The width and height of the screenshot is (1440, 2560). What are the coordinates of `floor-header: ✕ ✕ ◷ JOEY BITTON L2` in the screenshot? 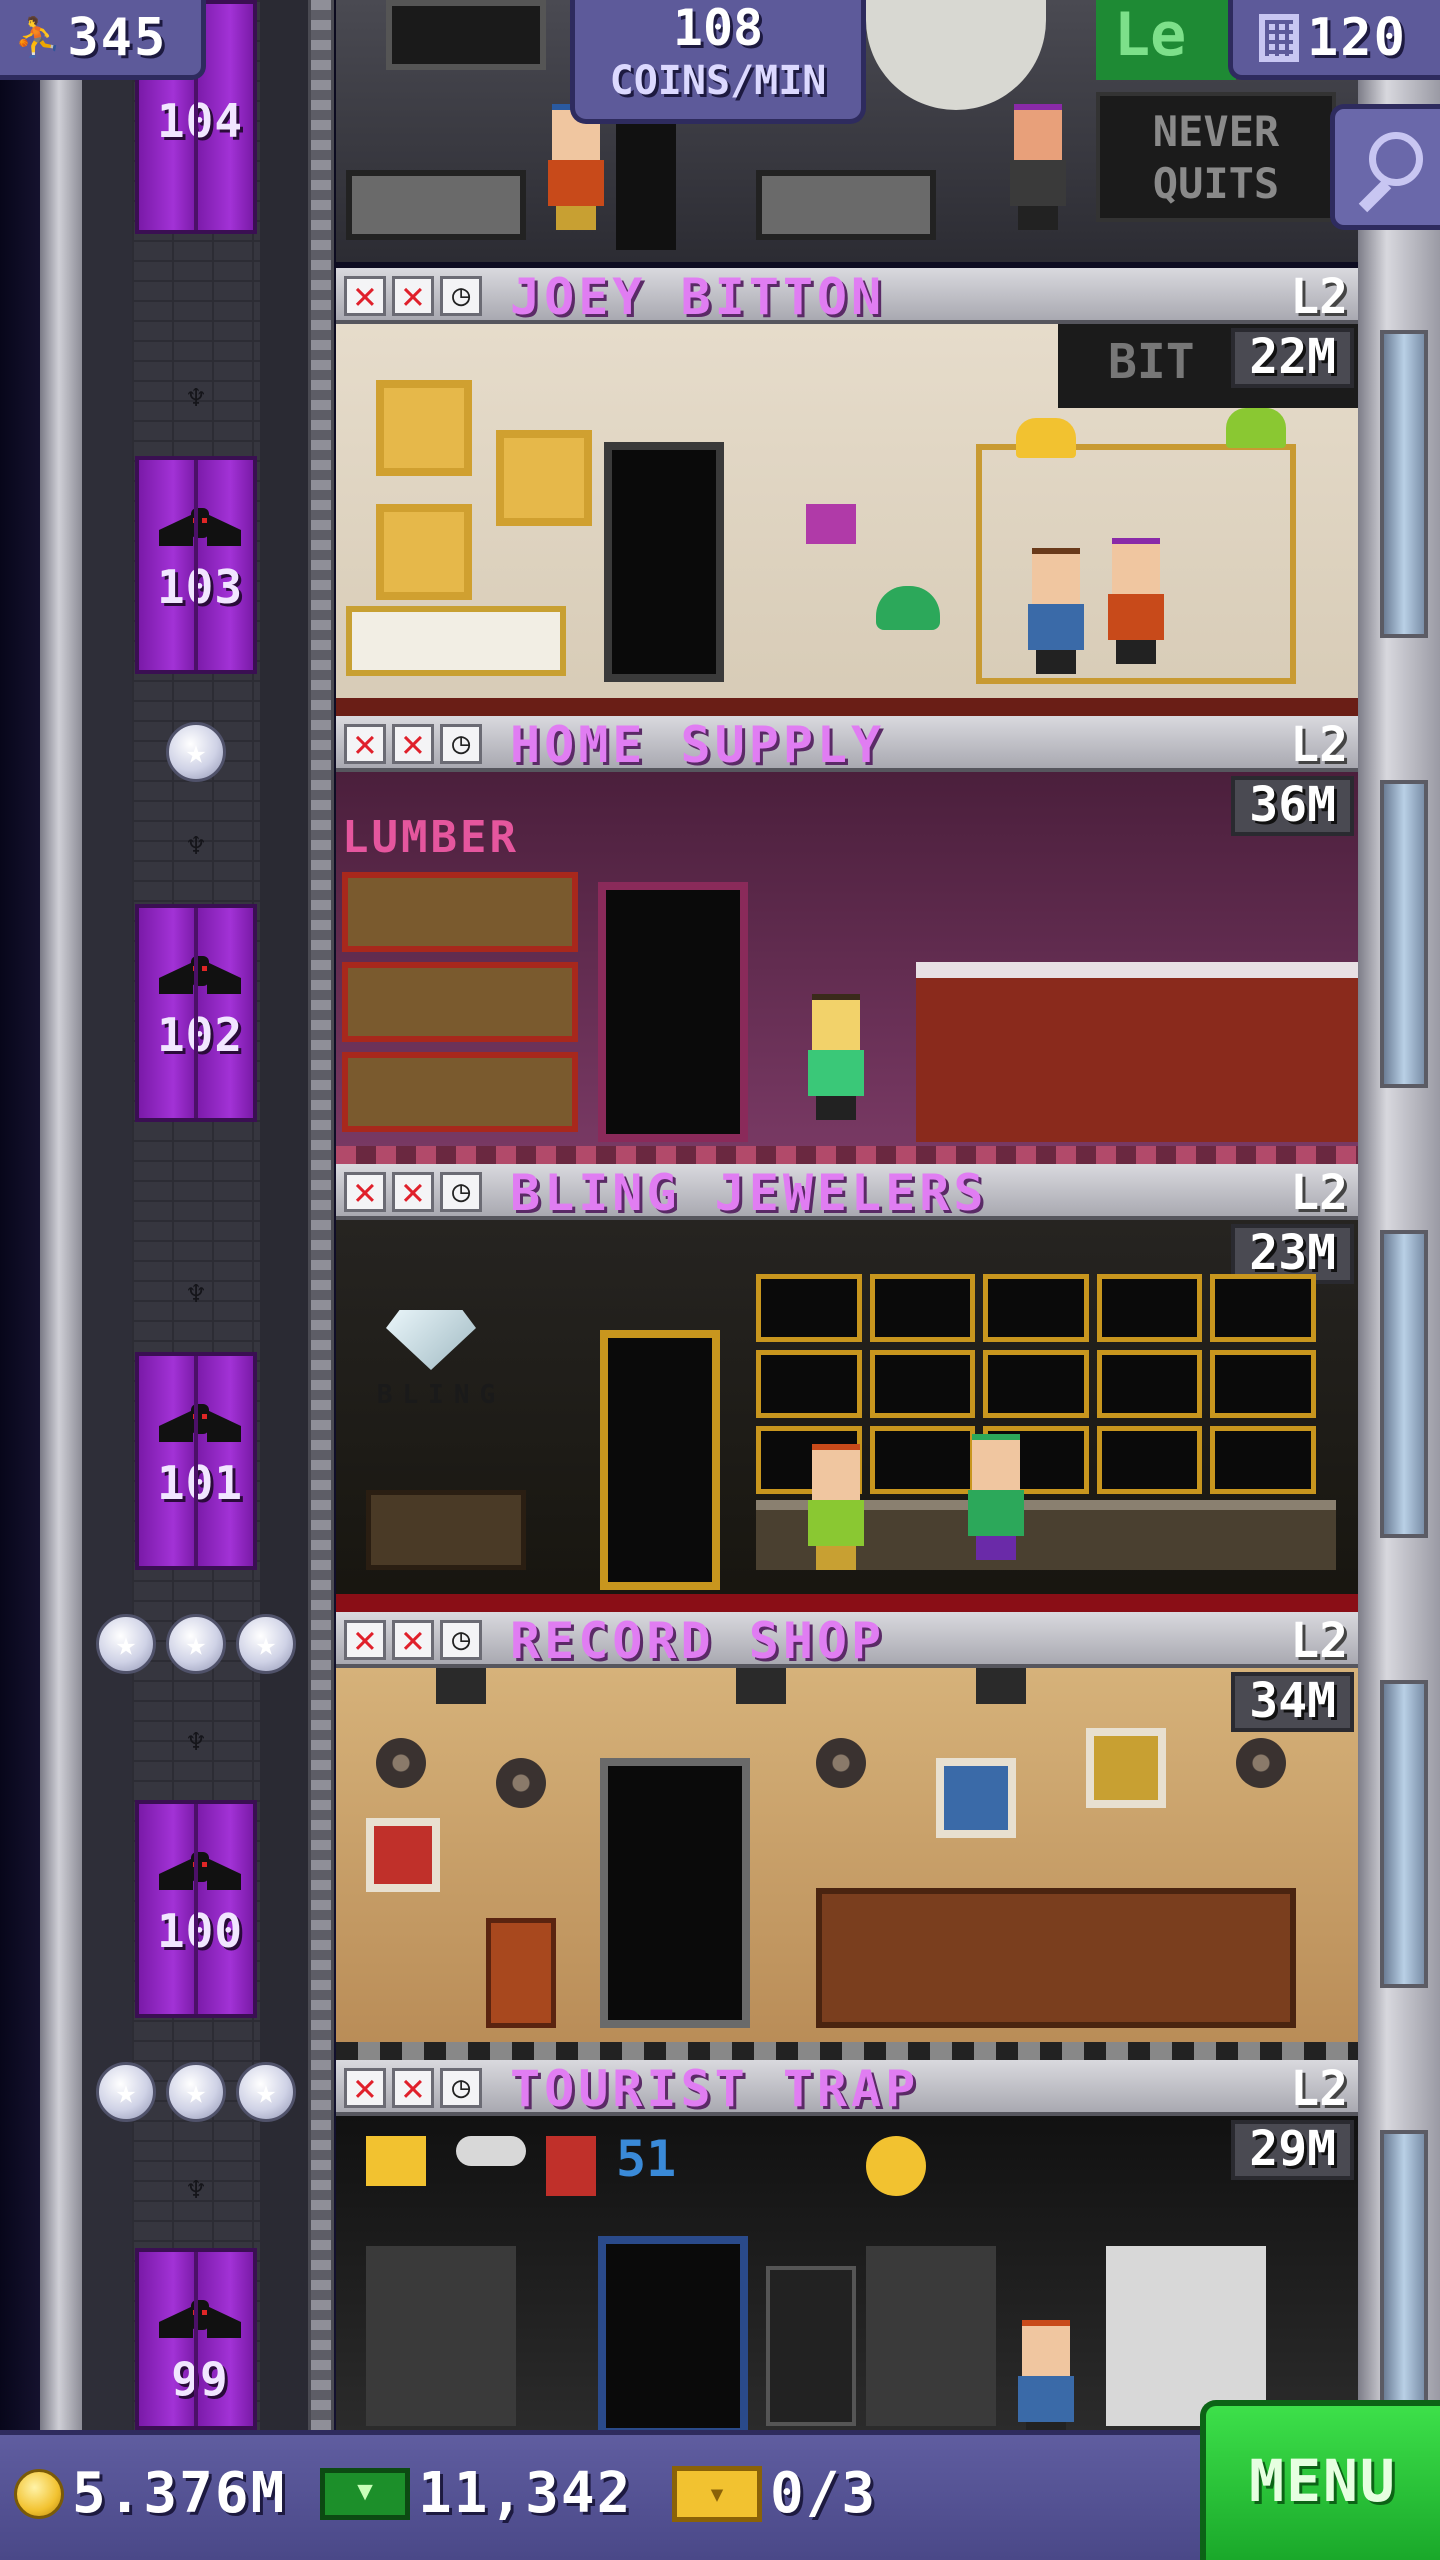 It's located at (847, 296).